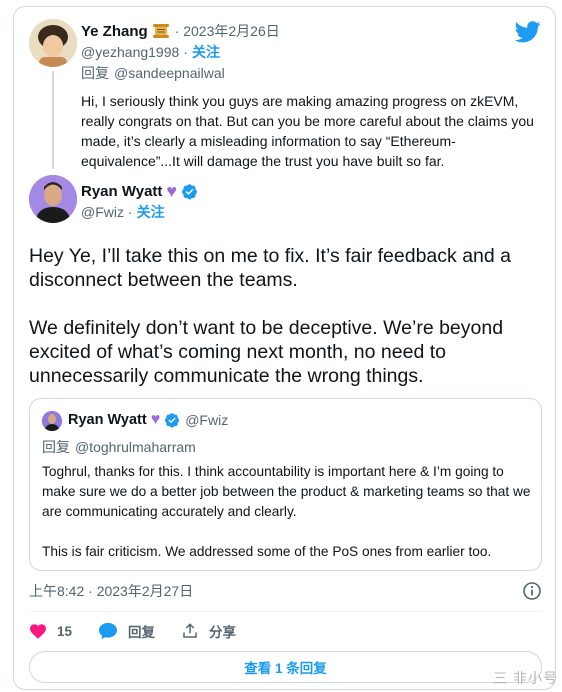 This screenshot has width=562, height=692. What do you see at coordinates (135, 447) in the screenshot?
I see `replying-to-handle: @toghrulmaharram` at bounding box center [135, 447].